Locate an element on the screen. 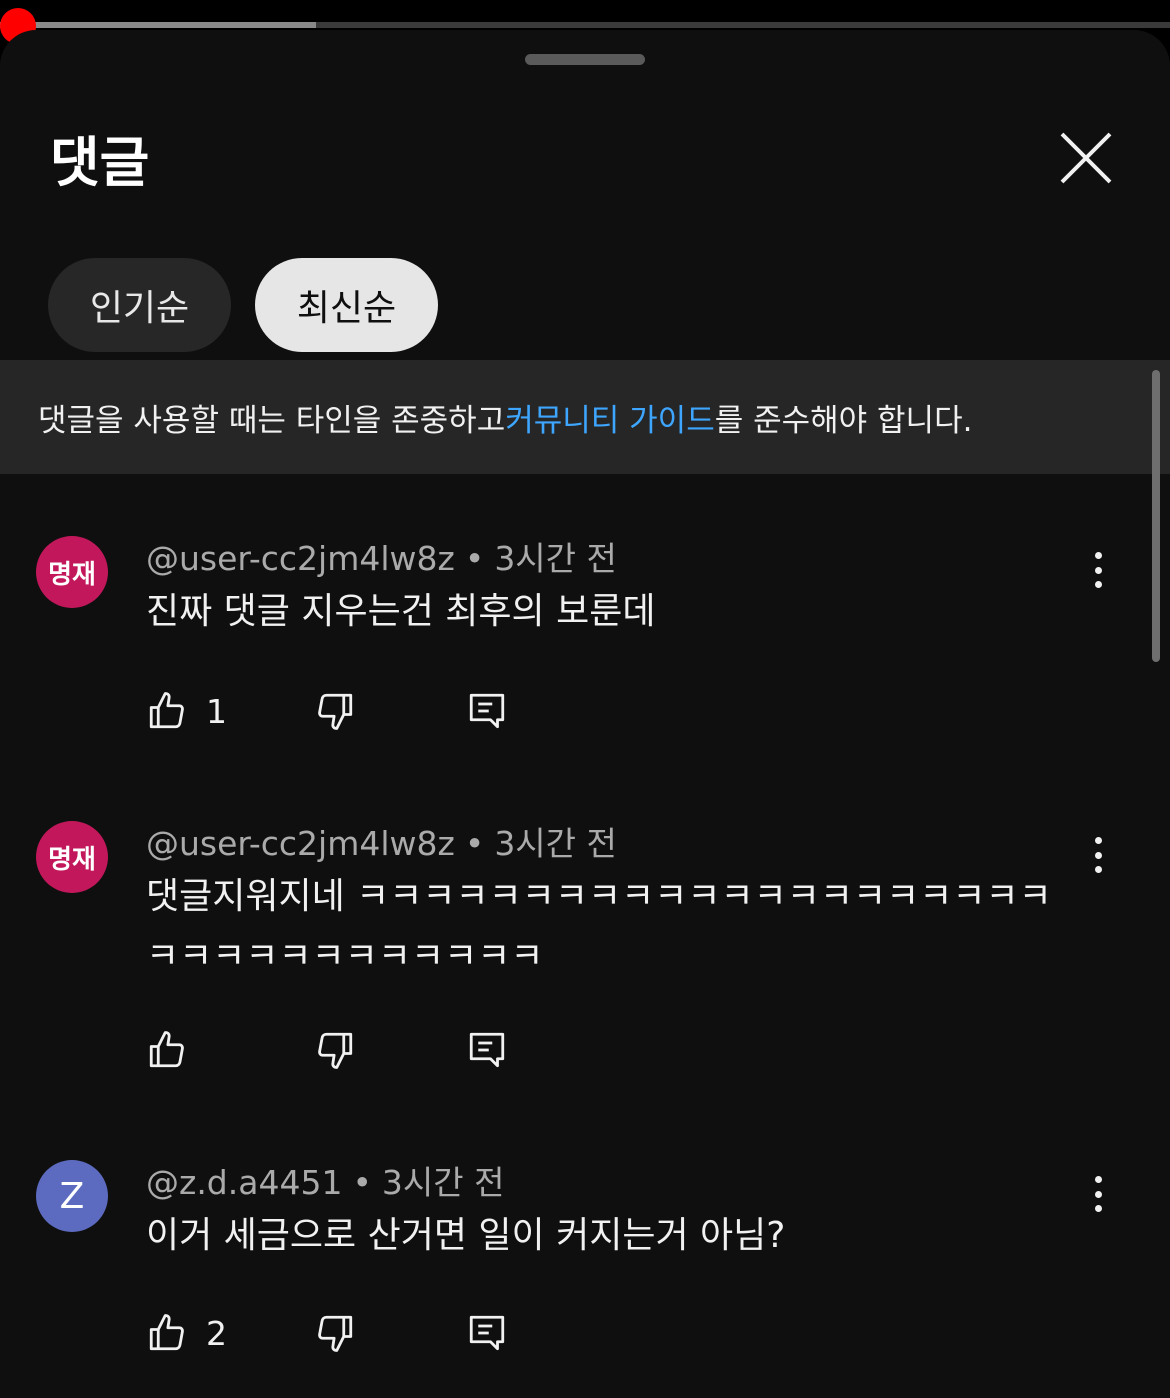  like-button: 2 is located at coordinates (186, 1333).